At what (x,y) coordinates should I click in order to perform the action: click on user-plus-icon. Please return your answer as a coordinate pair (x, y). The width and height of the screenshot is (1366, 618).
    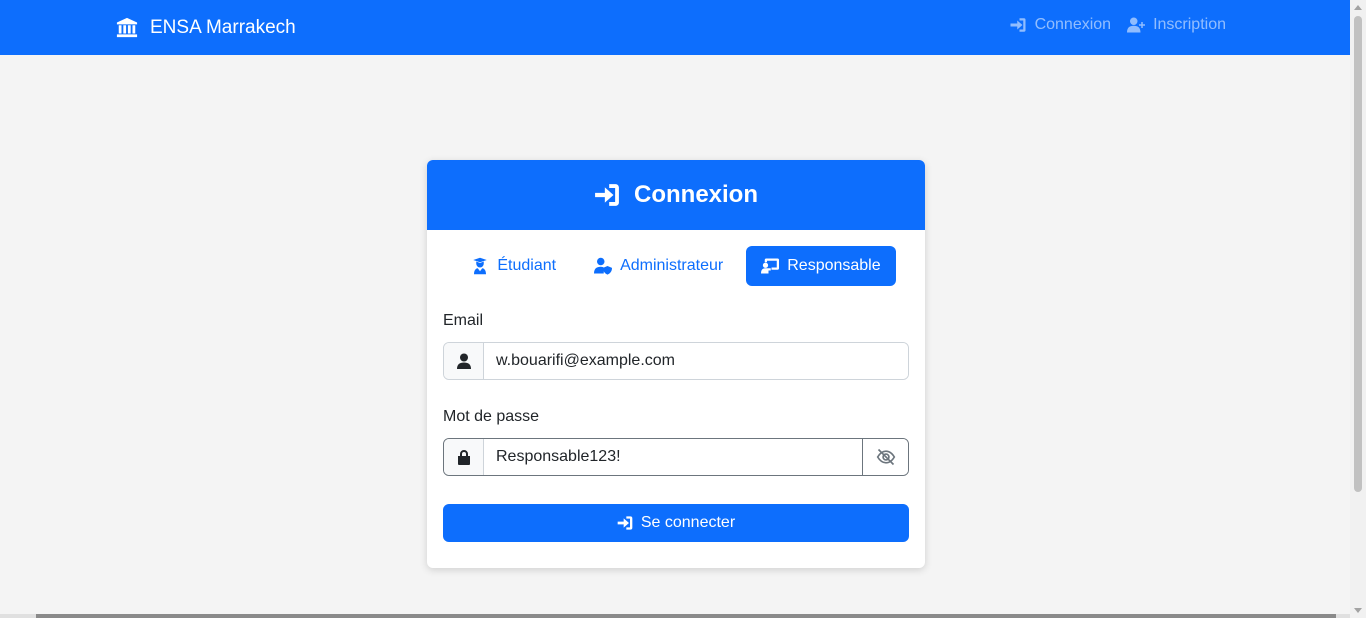
    Looking at the image, I should click on (1136, 25).